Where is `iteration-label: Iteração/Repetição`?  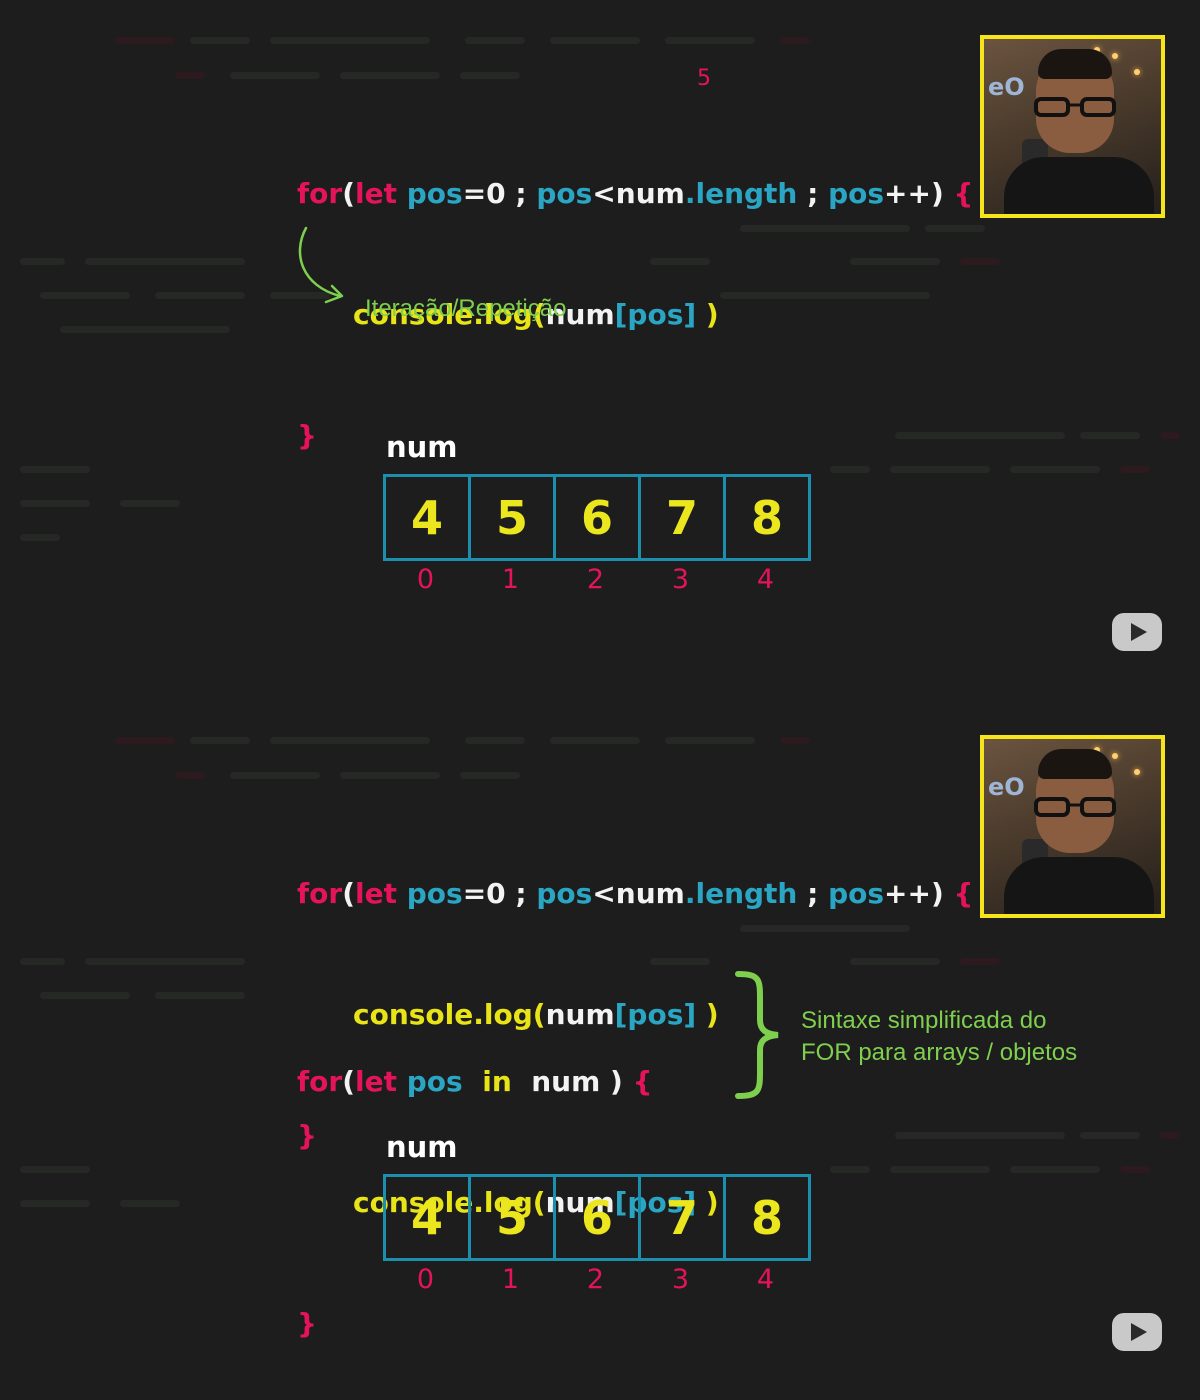 iteration-label: Iteração/Repetição is located at coordinates (466, 308).